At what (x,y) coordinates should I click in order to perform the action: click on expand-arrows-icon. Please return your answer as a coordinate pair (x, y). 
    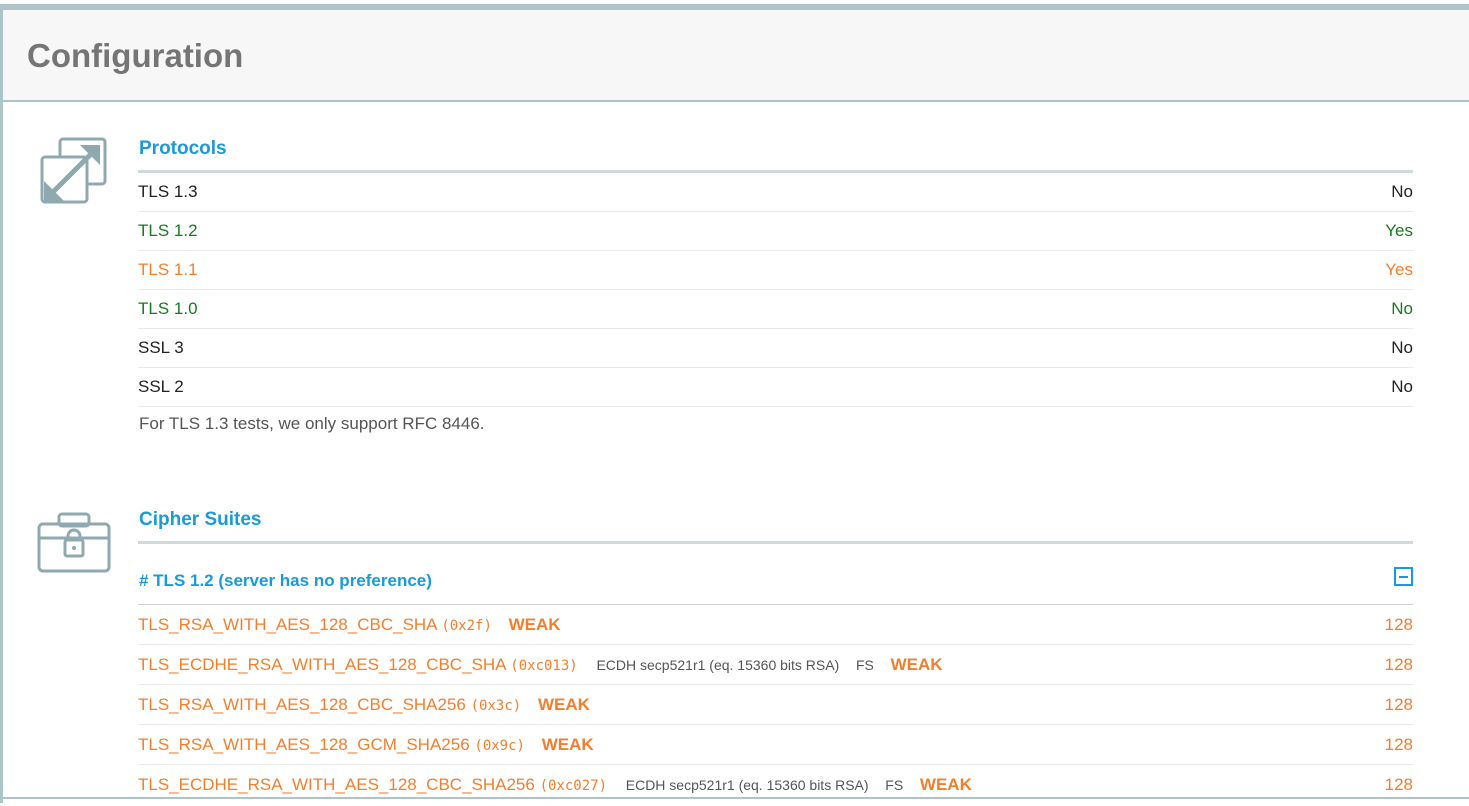
    Looking at the image, I should click on (74, 173).